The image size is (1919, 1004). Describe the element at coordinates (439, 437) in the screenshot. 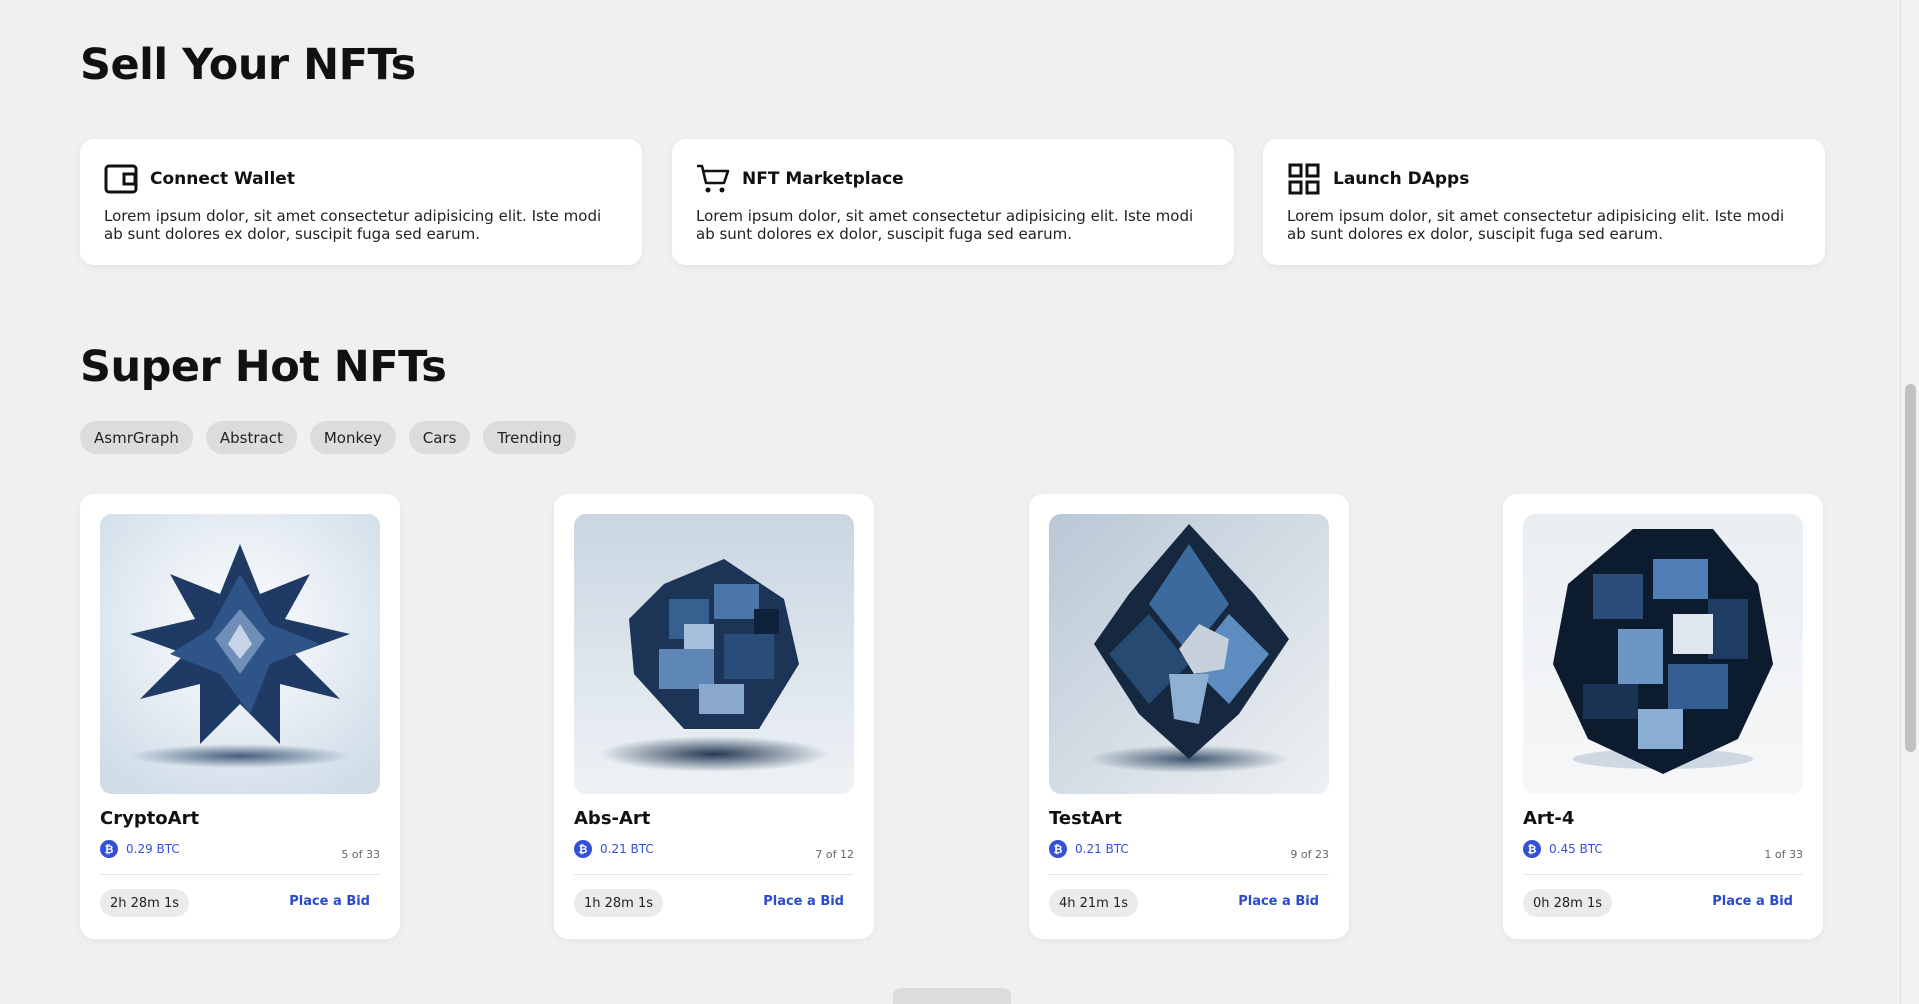

I see `filter-chip-cars: Cars` at that location.